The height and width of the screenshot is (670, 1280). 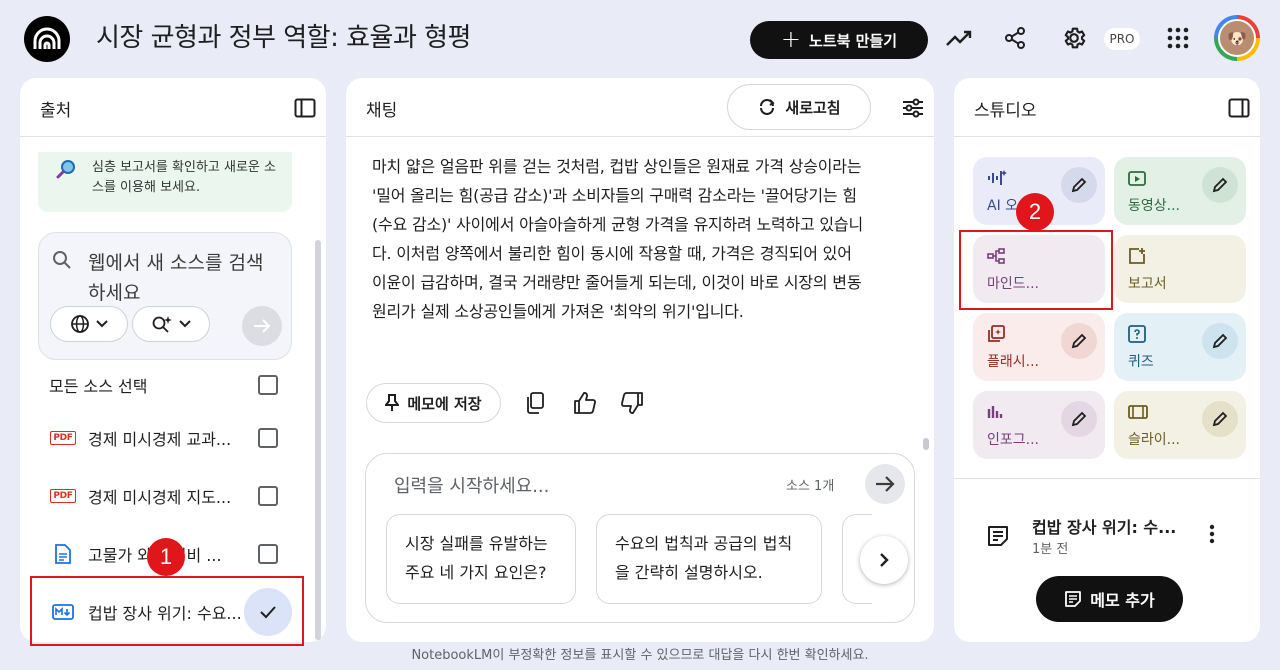 What do you see at coordinates (1107, 136) in the screenshot?
I see `studio-divider` at bounding box center [1107, 136].